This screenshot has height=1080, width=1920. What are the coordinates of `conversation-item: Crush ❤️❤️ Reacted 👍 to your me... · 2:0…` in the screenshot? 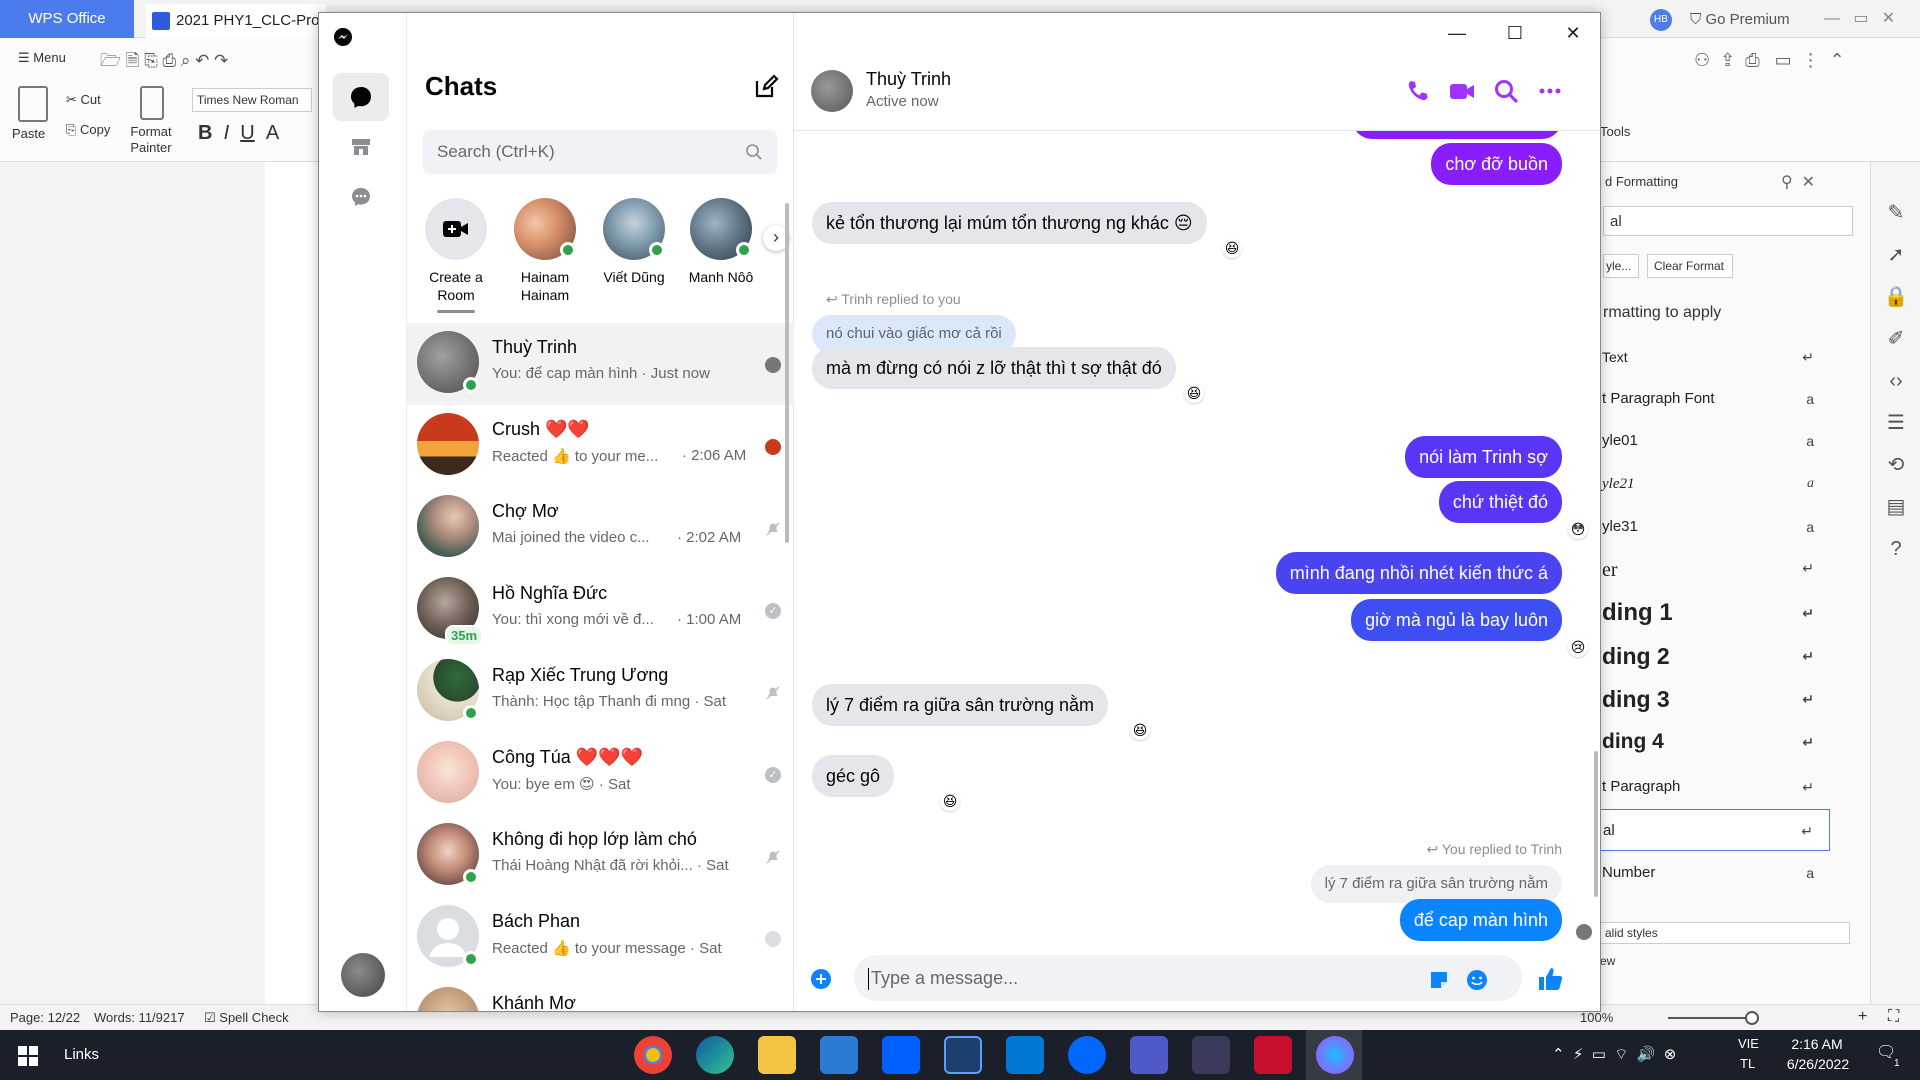 It's located at (600, 446).